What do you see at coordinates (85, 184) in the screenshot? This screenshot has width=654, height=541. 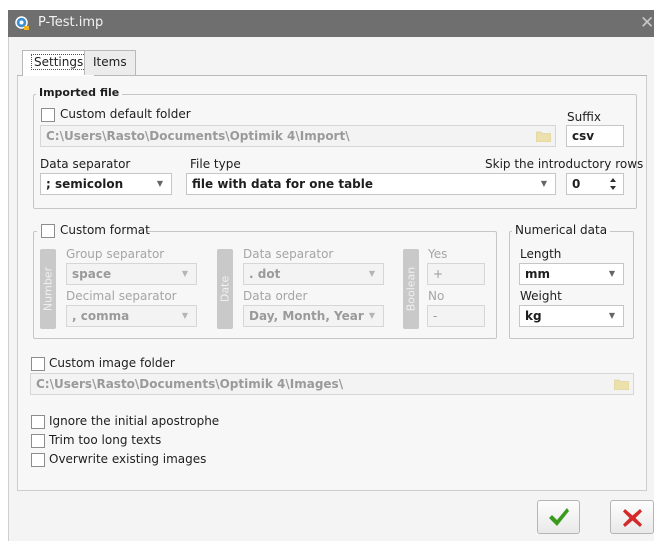 I see `data-separator-value: ; semicolon` at bounding box center [85, 184].